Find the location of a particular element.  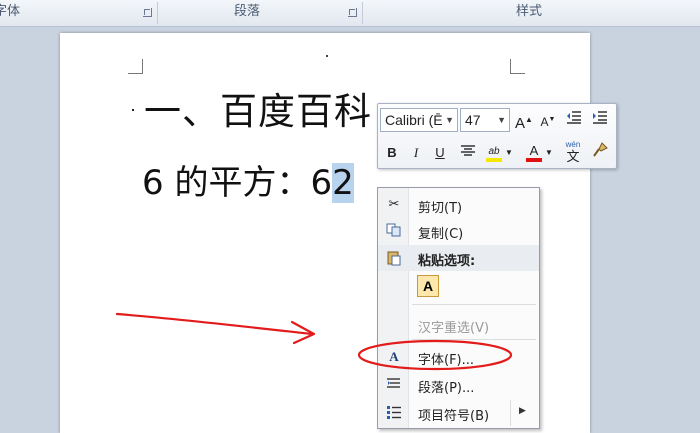

phonetic-char: 文 is located at coordinates (573, 156).